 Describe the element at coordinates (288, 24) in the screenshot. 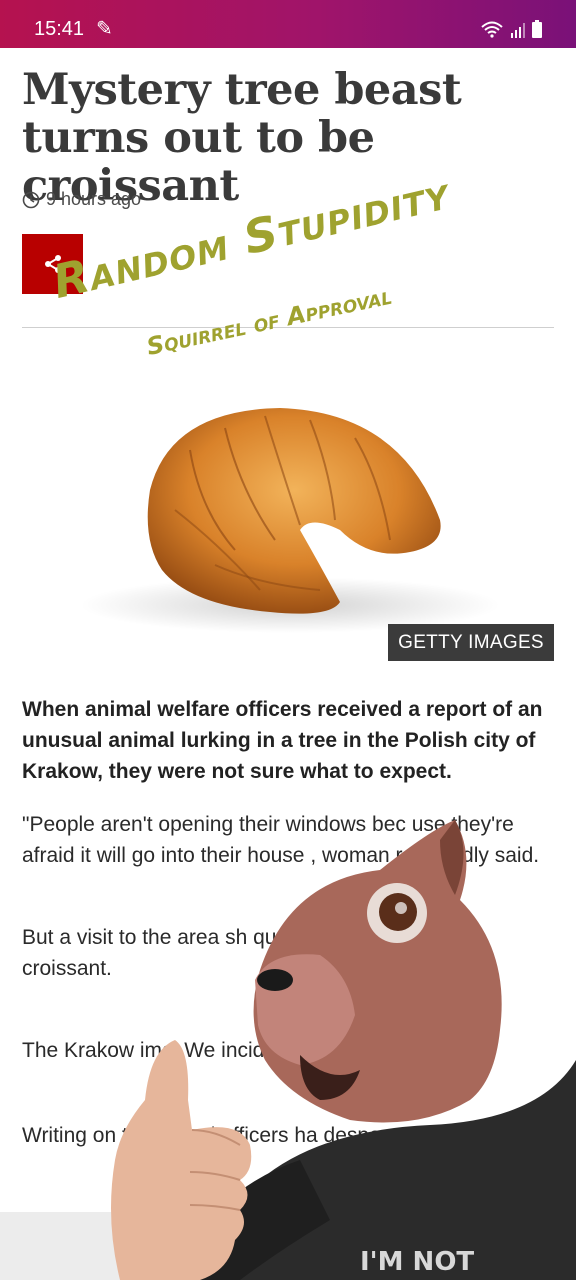

I see `status-bar: 15:41 ✎` at that location.